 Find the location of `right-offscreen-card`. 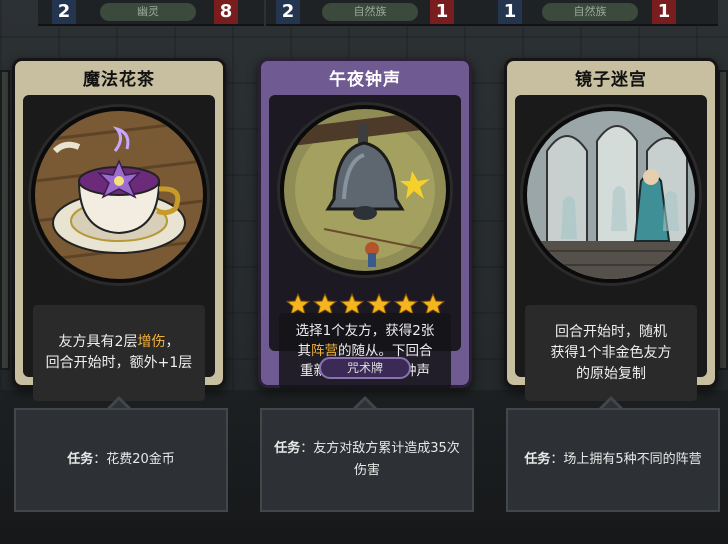

right-offscreen-card is located at coordinates (723, 220).